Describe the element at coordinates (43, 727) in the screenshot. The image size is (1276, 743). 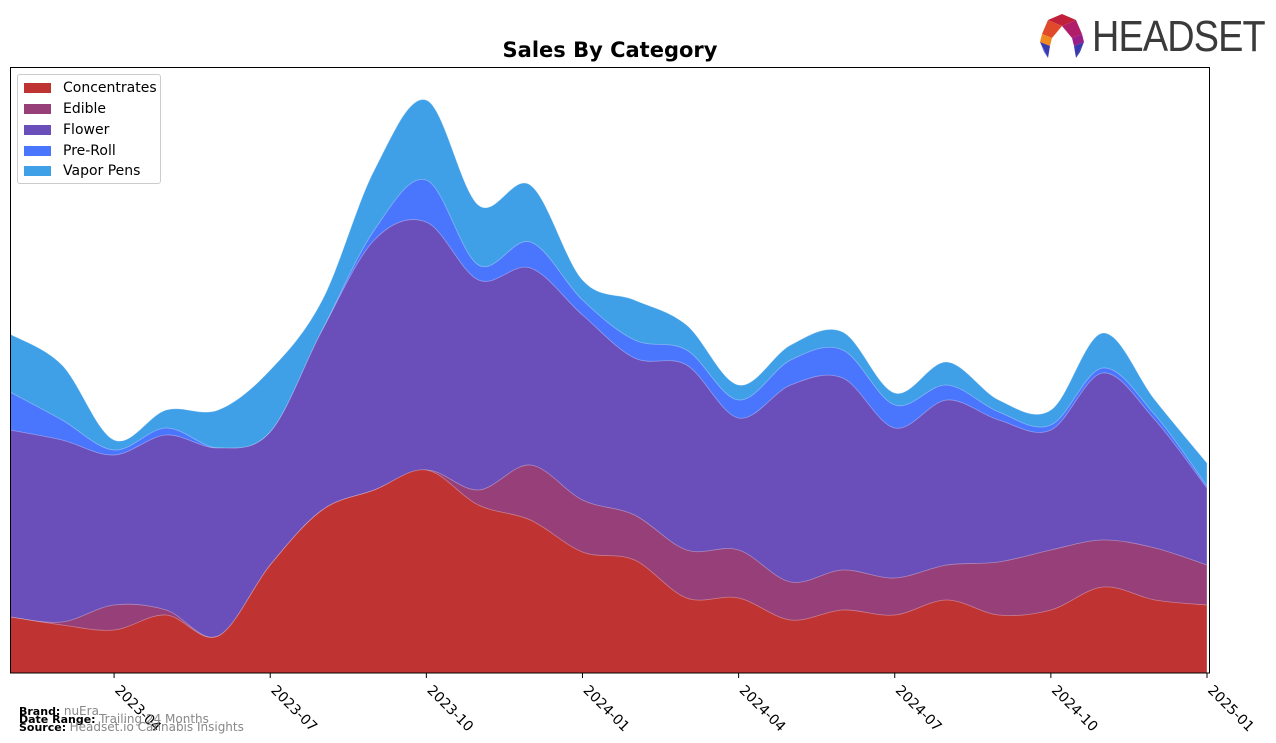
I see `footer-source-label: Source:` at that location.